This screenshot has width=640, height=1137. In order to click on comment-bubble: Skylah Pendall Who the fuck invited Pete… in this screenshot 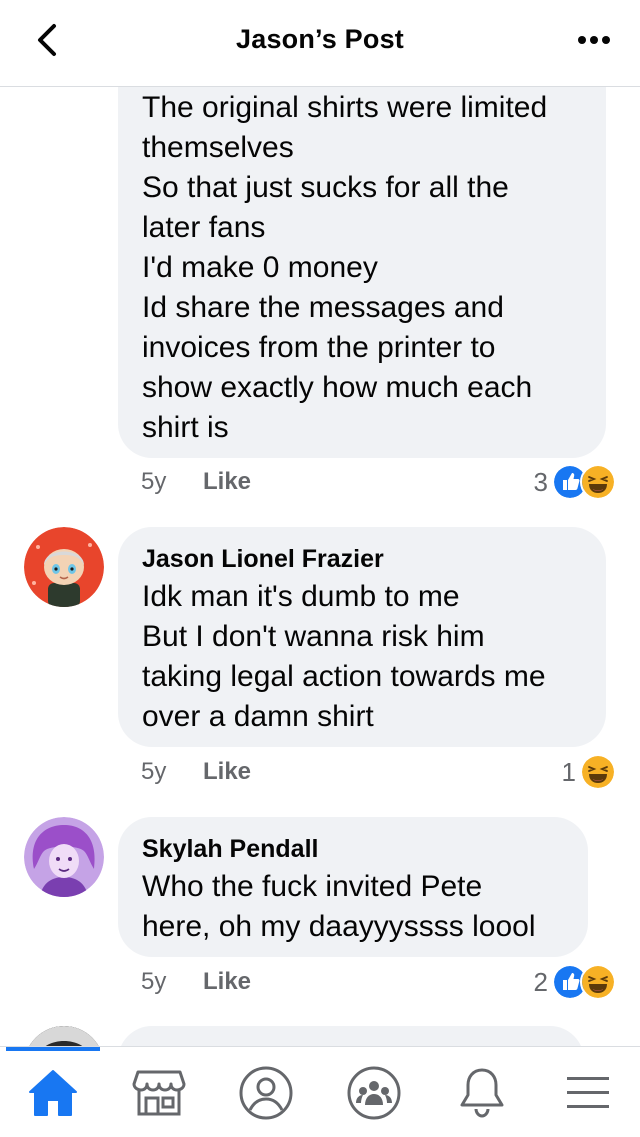, I will do `click(353, 887)`.